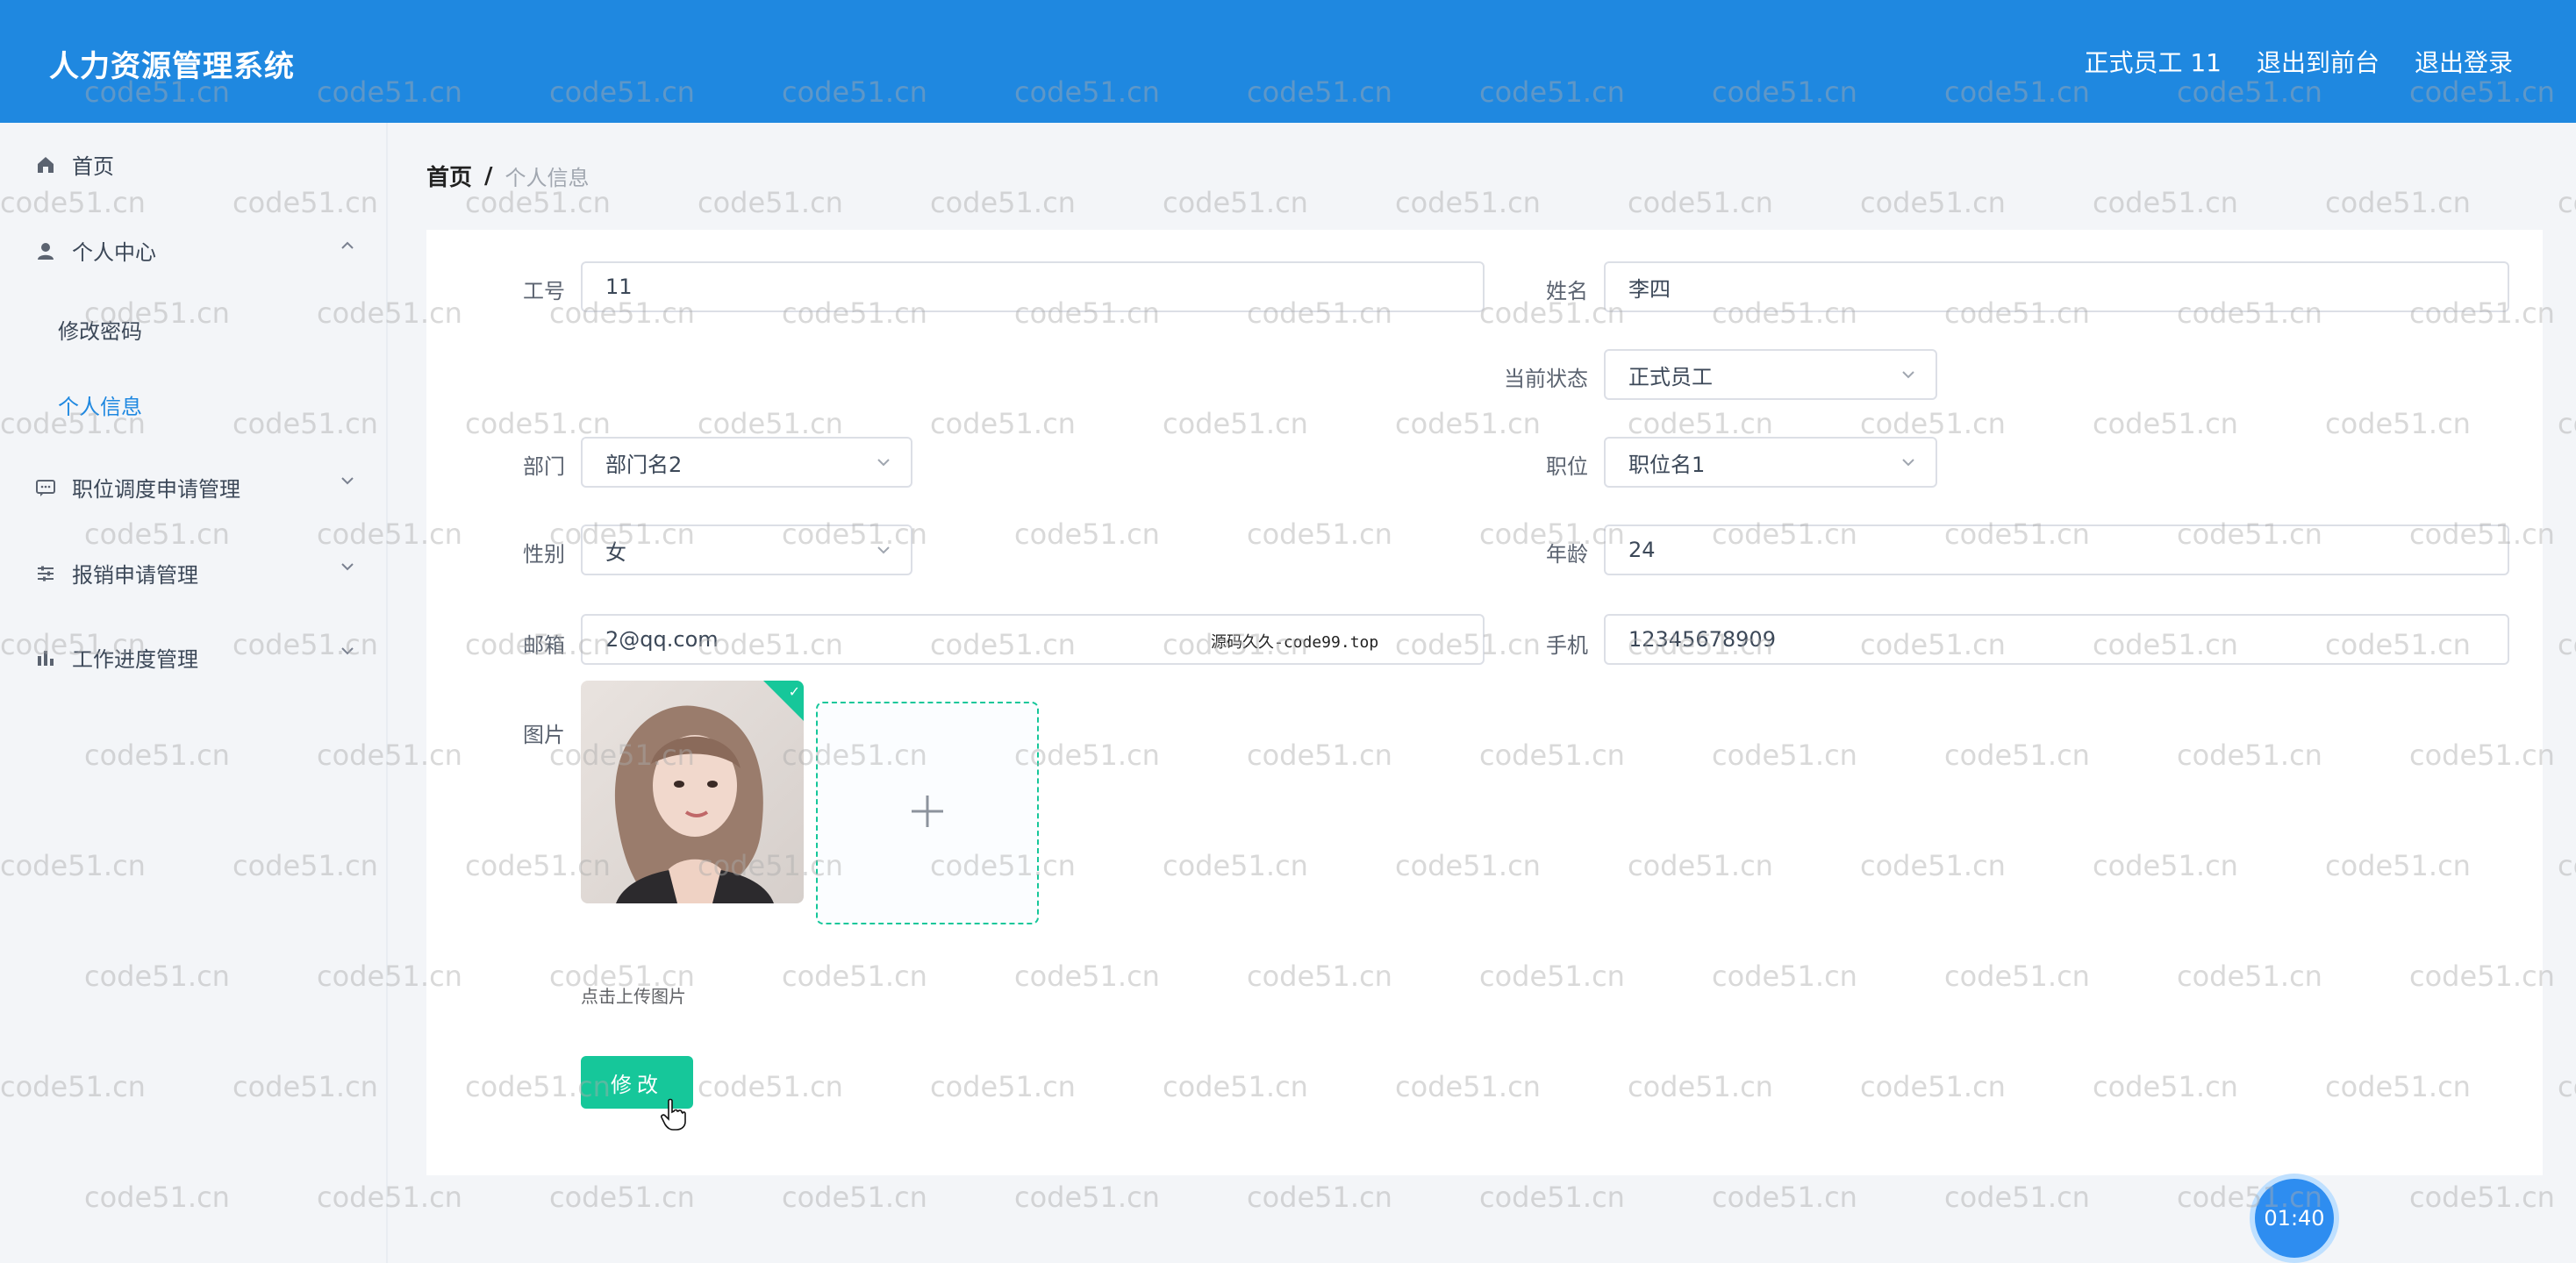 Image resolution: width=2576 pixels, height=1263 pixels. What do you see at coordinates (1667, 464) in the screenshot?
I see `position-value: 职位名1` at bounding box center [1667, 464].